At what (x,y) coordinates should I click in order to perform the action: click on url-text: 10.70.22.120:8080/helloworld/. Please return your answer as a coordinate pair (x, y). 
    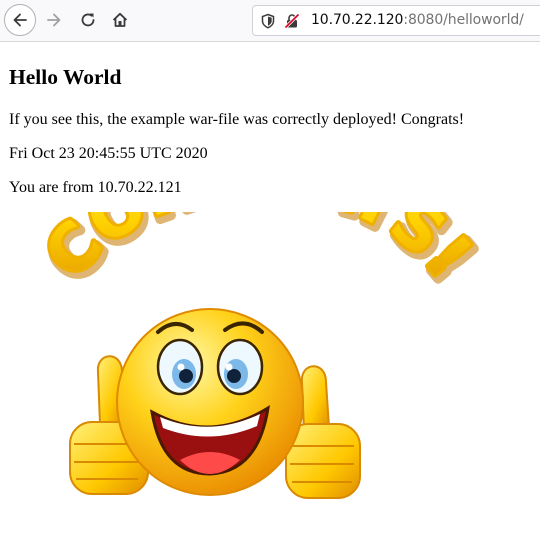
    Looking at the image, I should click on (417, 20).